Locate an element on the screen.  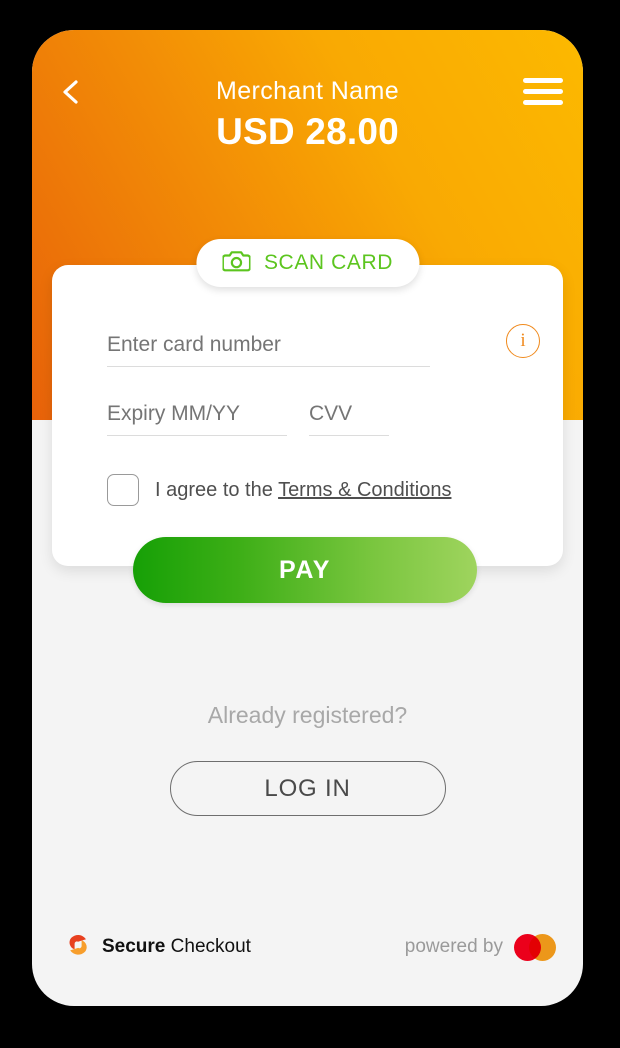
amount-due: USD 28.00 is located at coordinates (307, 131).